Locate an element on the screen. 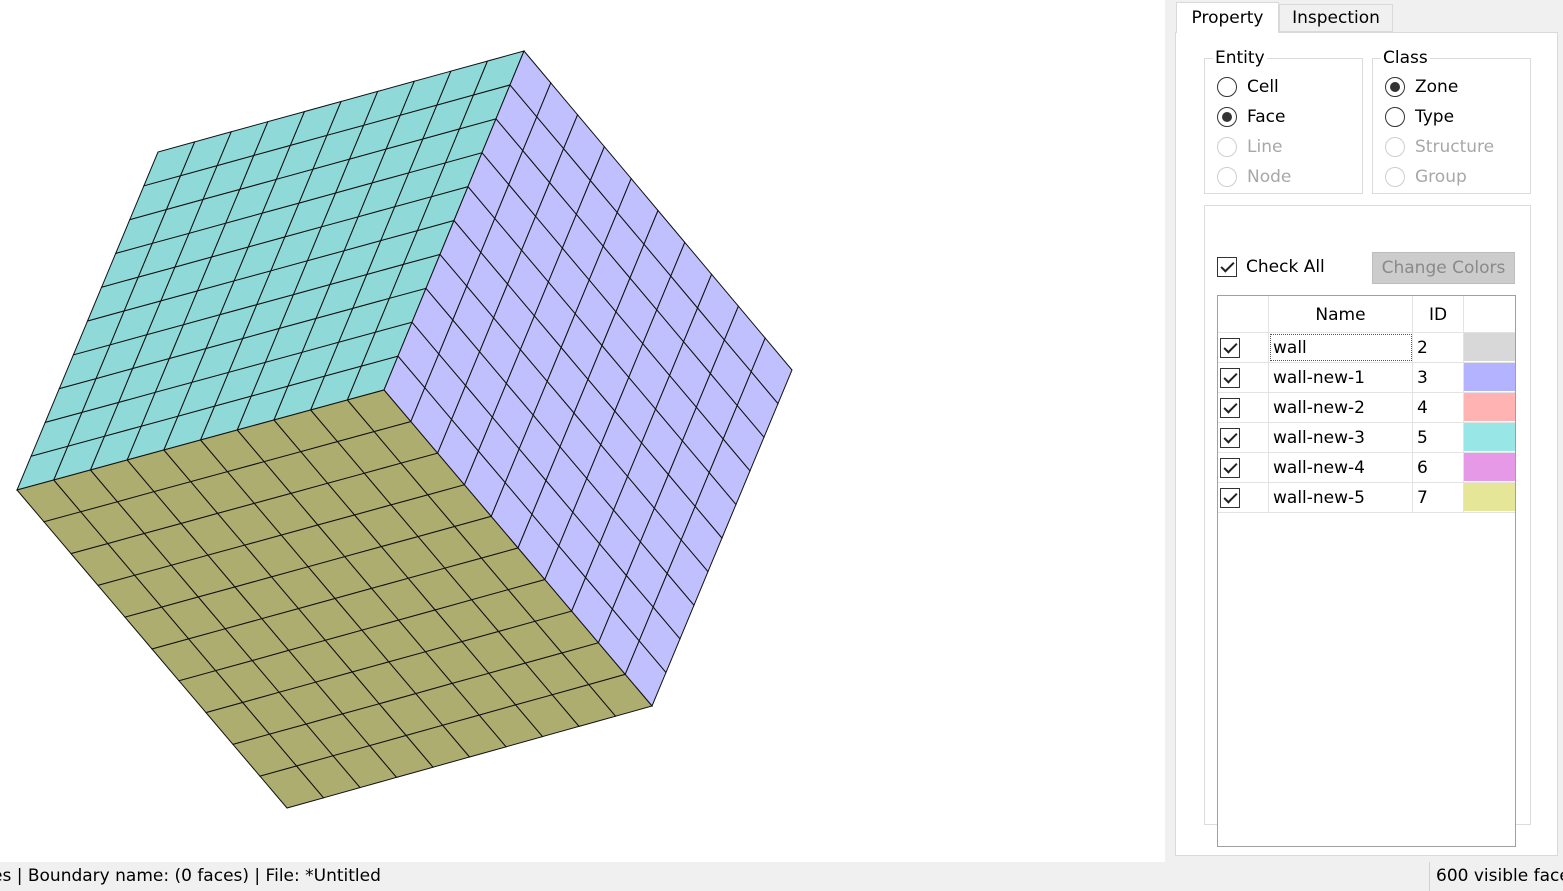  entity-radio-label: Face is located at coordinates (1266, 117).